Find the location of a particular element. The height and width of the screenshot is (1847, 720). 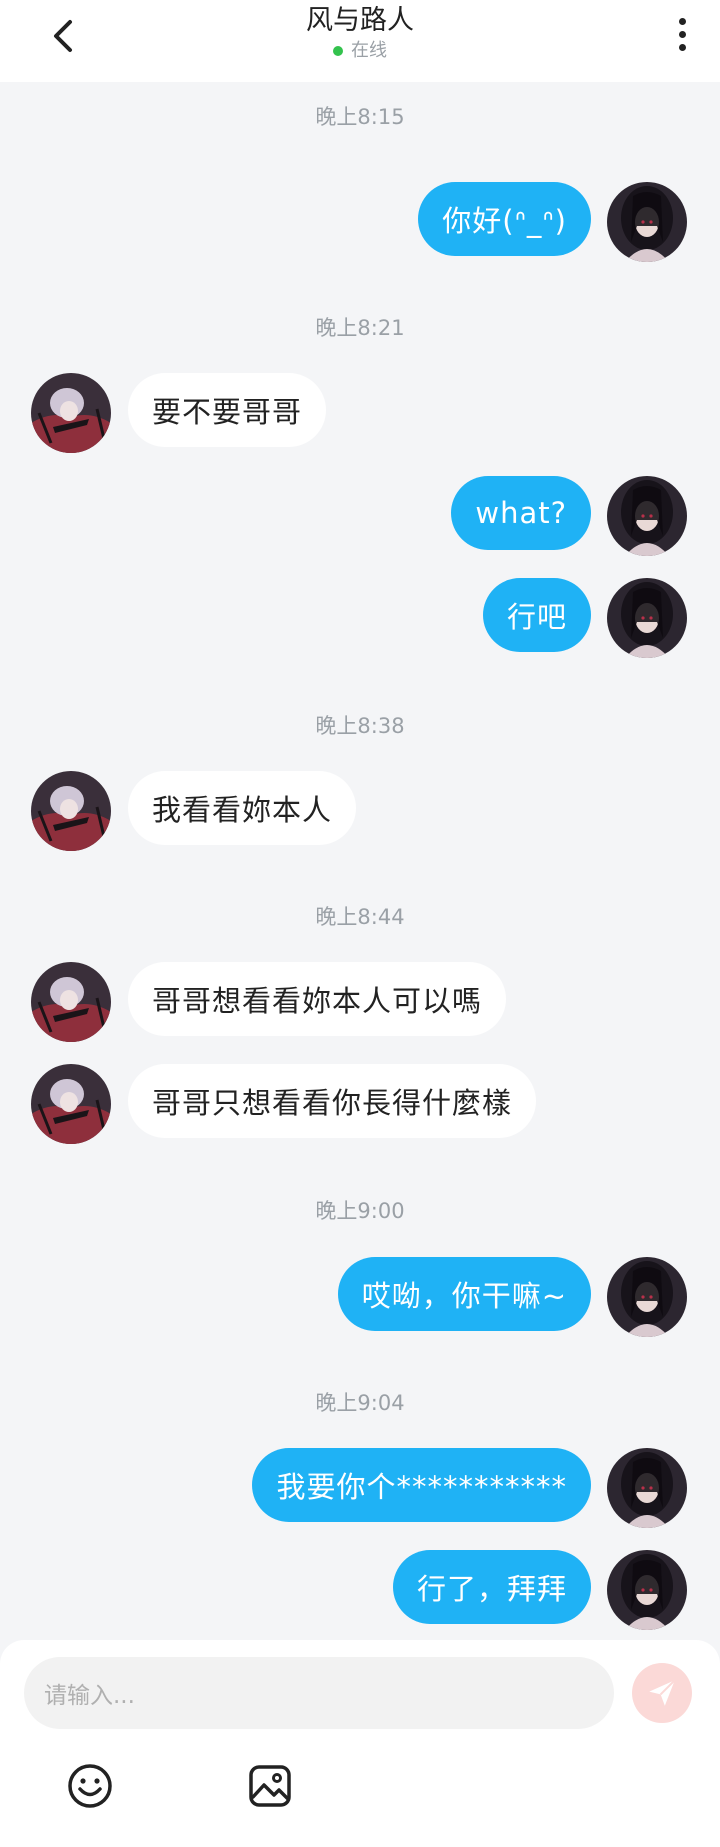

incoming-message: 我看看妳本人 is located at coordinates (242, 808).